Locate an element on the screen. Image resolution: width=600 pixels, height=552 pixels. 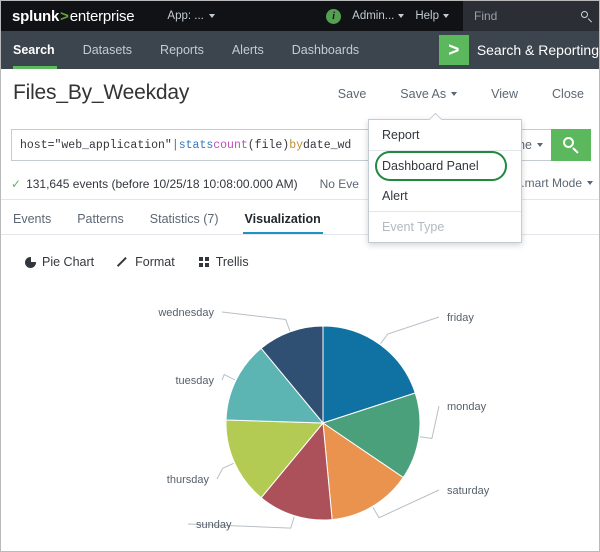
nav-item-datasets: Datasets is located at coordinates (107, 50).